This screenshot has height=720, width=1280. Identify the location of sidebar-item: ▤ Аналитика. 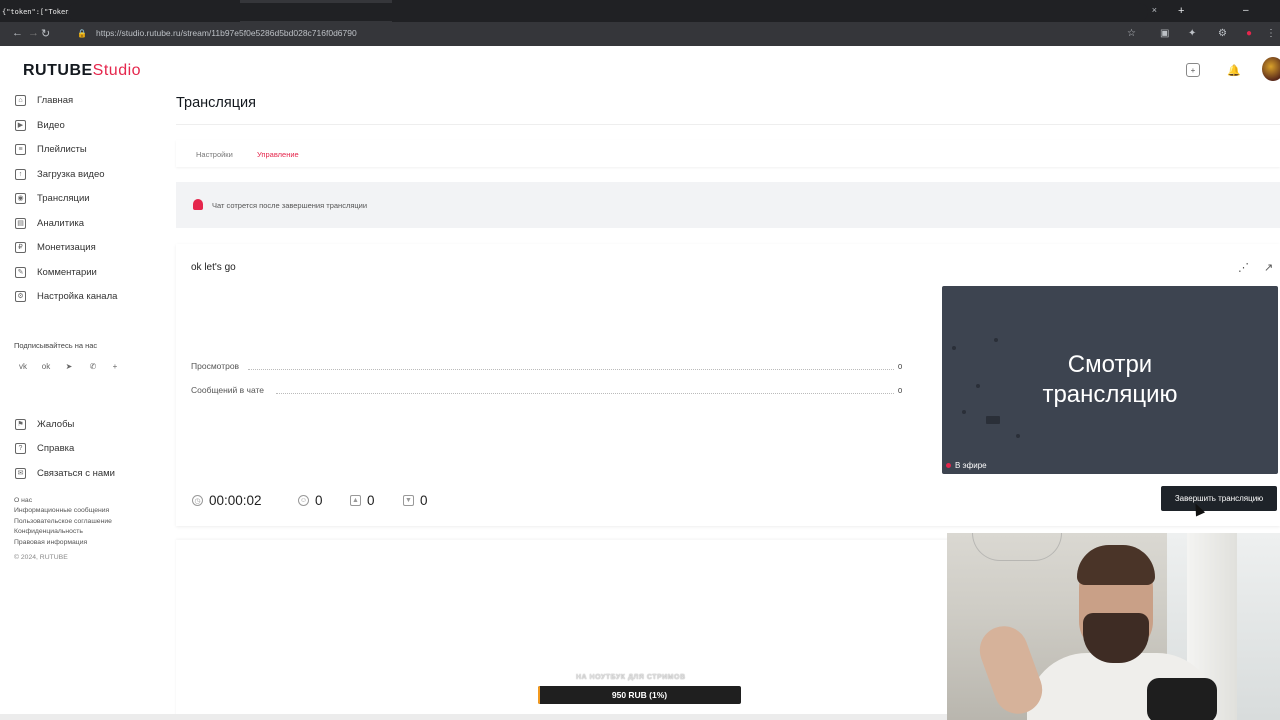
(49, 223).